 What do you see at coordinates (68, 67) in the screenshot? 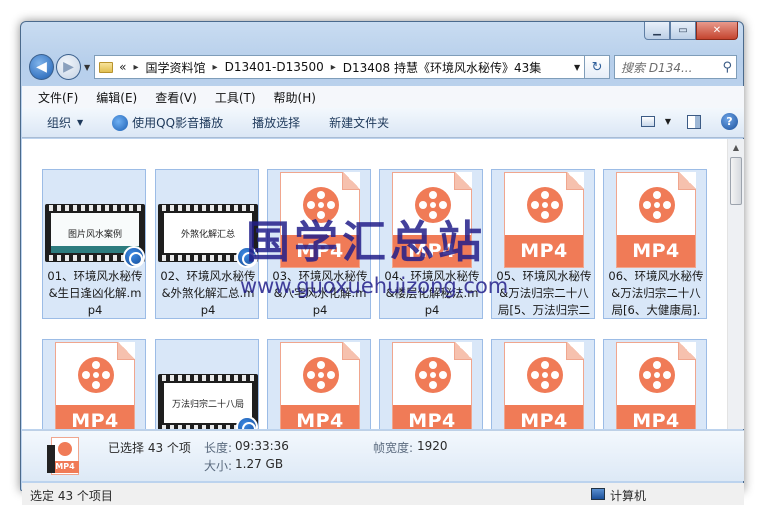
I see `forward-button: ▶` at bounding box center [68, 67].